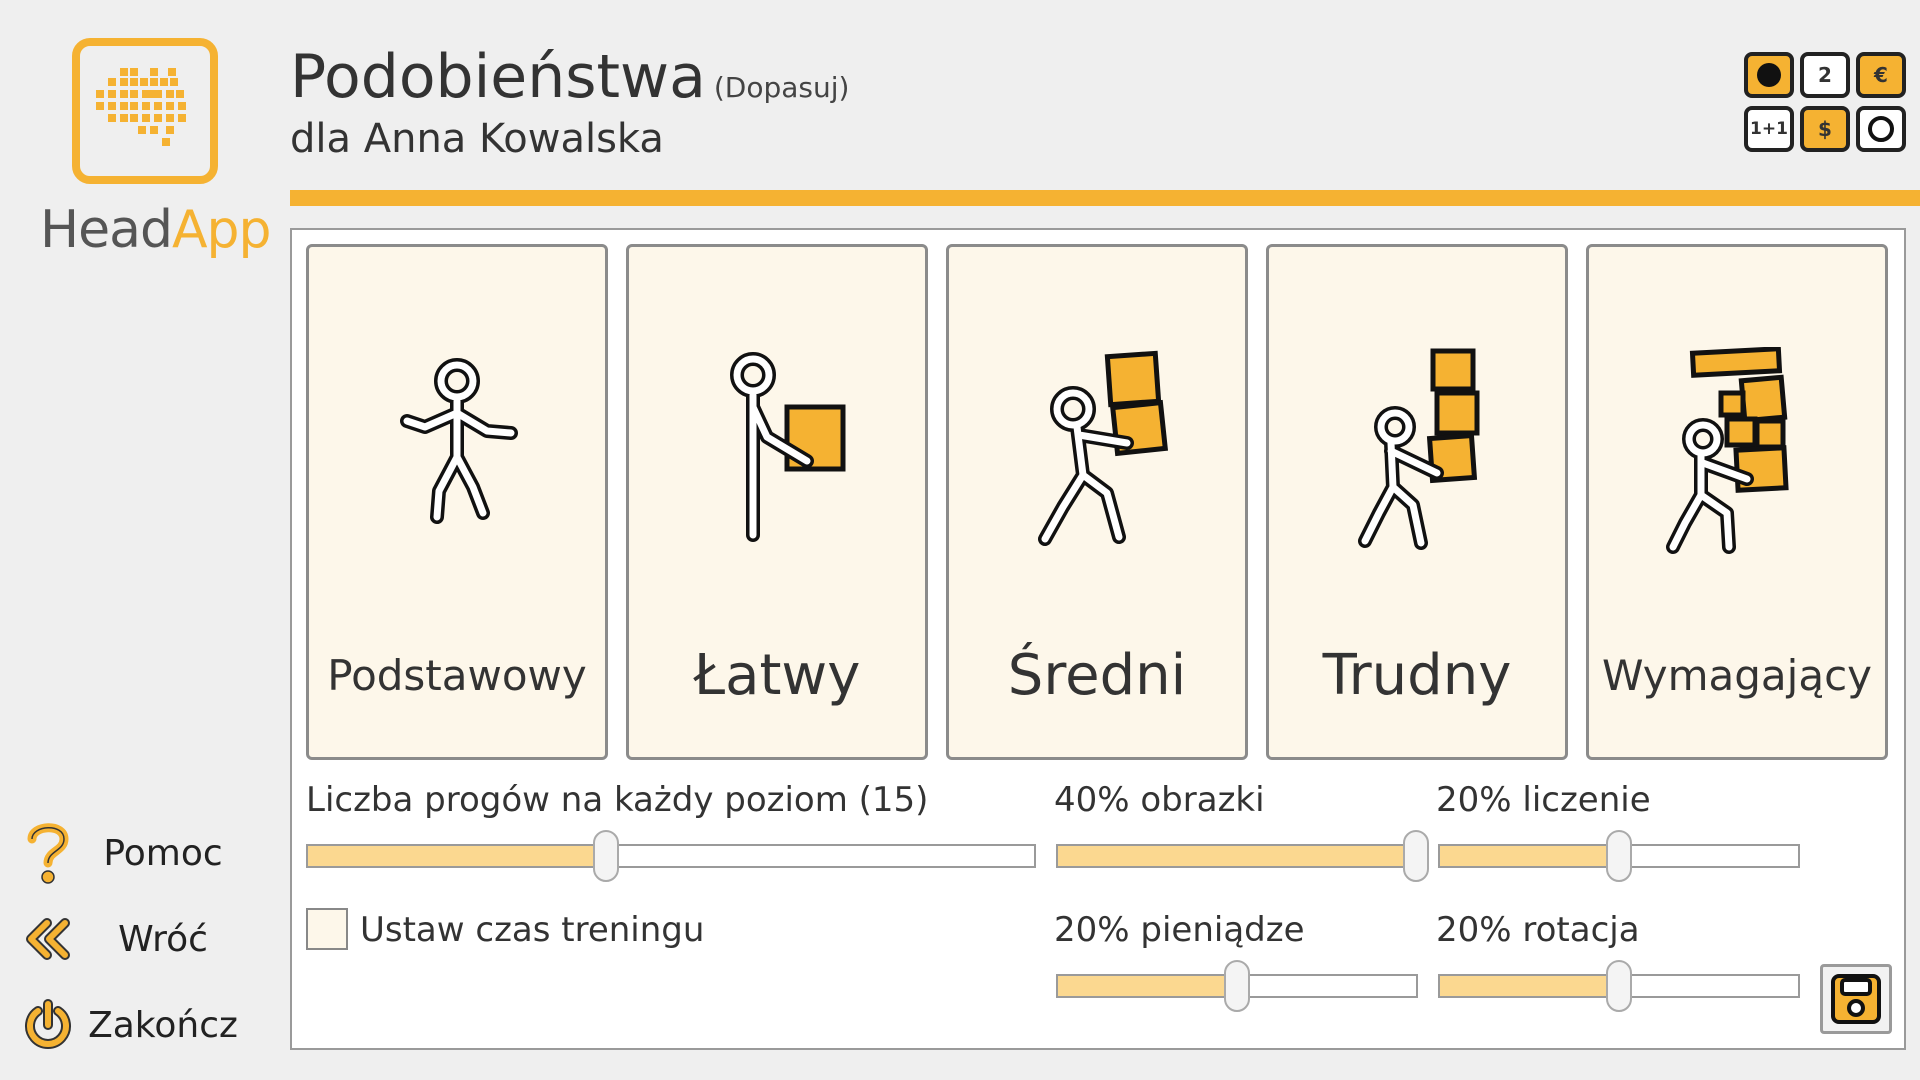  What do you see at coordinates (48, 939) in the screenshot?
I see `double-chevron-left-icon` at bounding box center [48, 939].